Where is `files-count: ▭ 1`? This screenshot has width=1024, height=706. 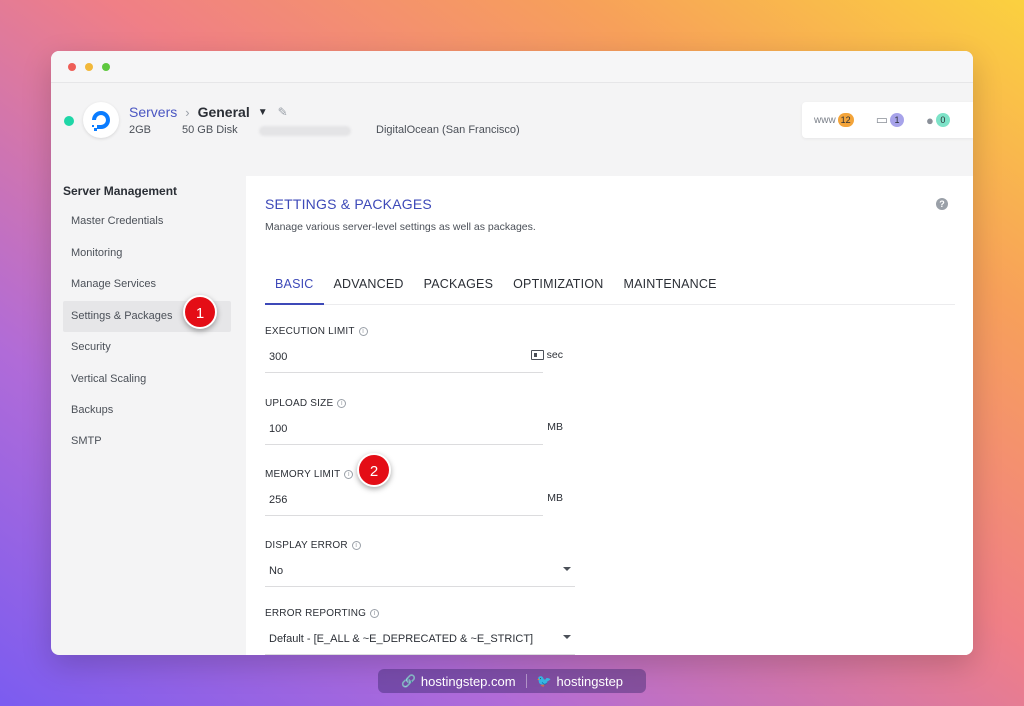 files-count: ▭ 1 is located at coordinates (890, 120).